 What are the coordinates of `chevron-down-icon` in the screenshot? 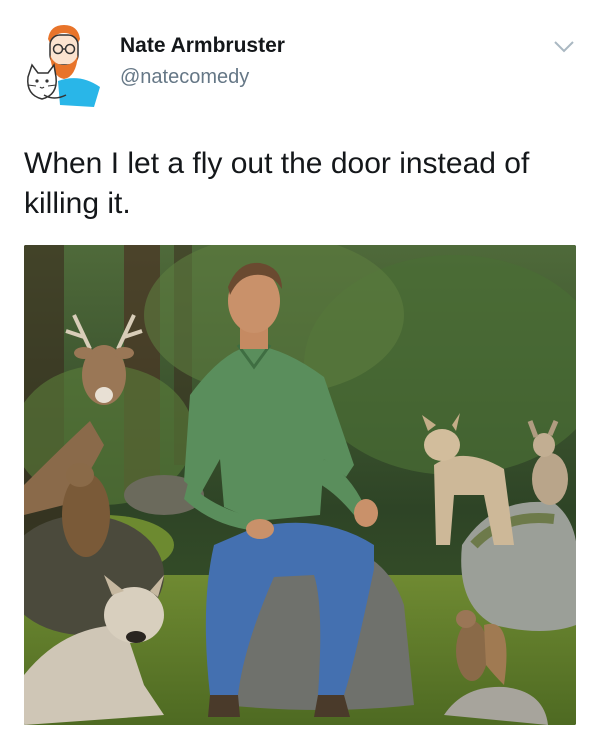 It's located at (564, 47).